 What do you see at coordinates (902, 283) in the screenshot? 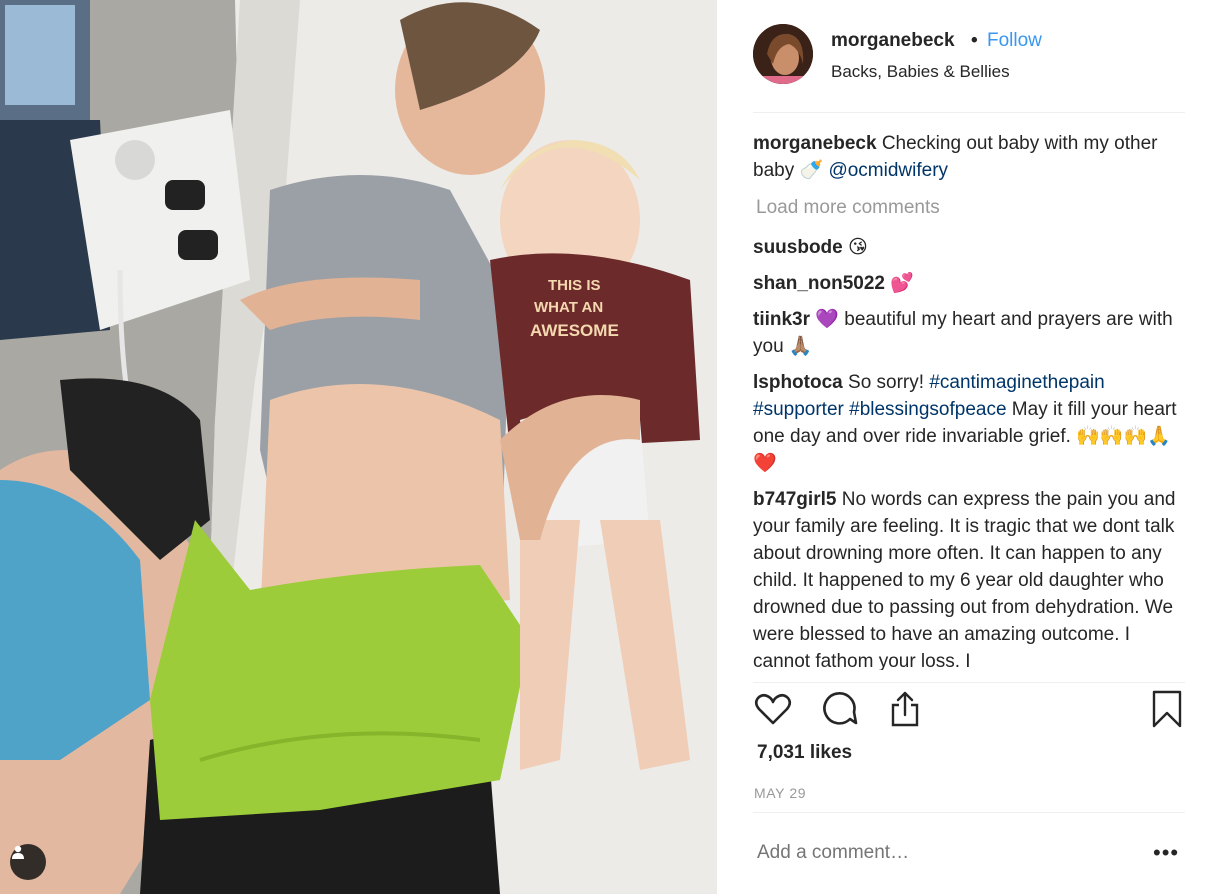
I see `comment-text: 💕` at bounding box center [902, 283].